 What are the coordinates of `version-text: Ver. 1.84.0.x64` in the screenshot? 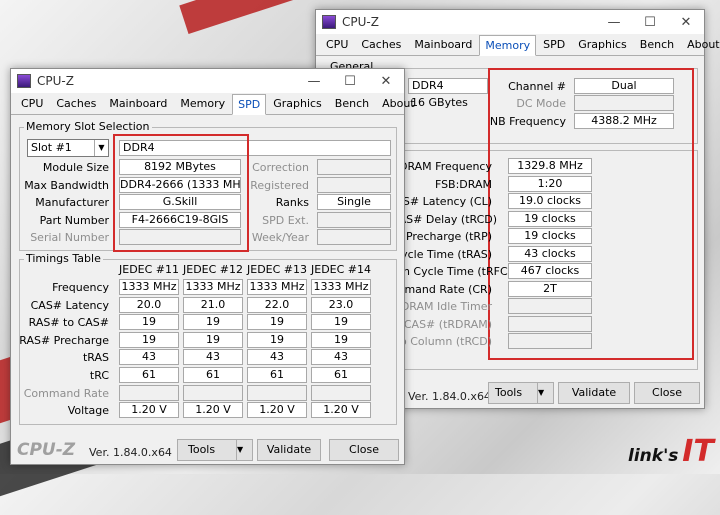 It's located at (449, 396).